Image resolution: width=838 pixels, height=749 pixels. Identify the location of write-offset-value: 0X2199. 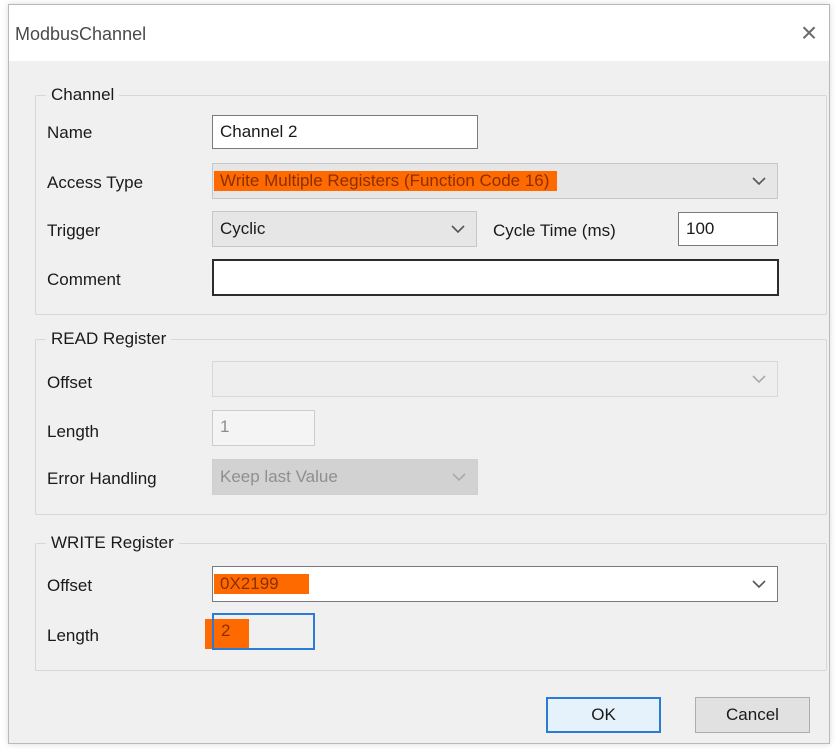
(261, 584).